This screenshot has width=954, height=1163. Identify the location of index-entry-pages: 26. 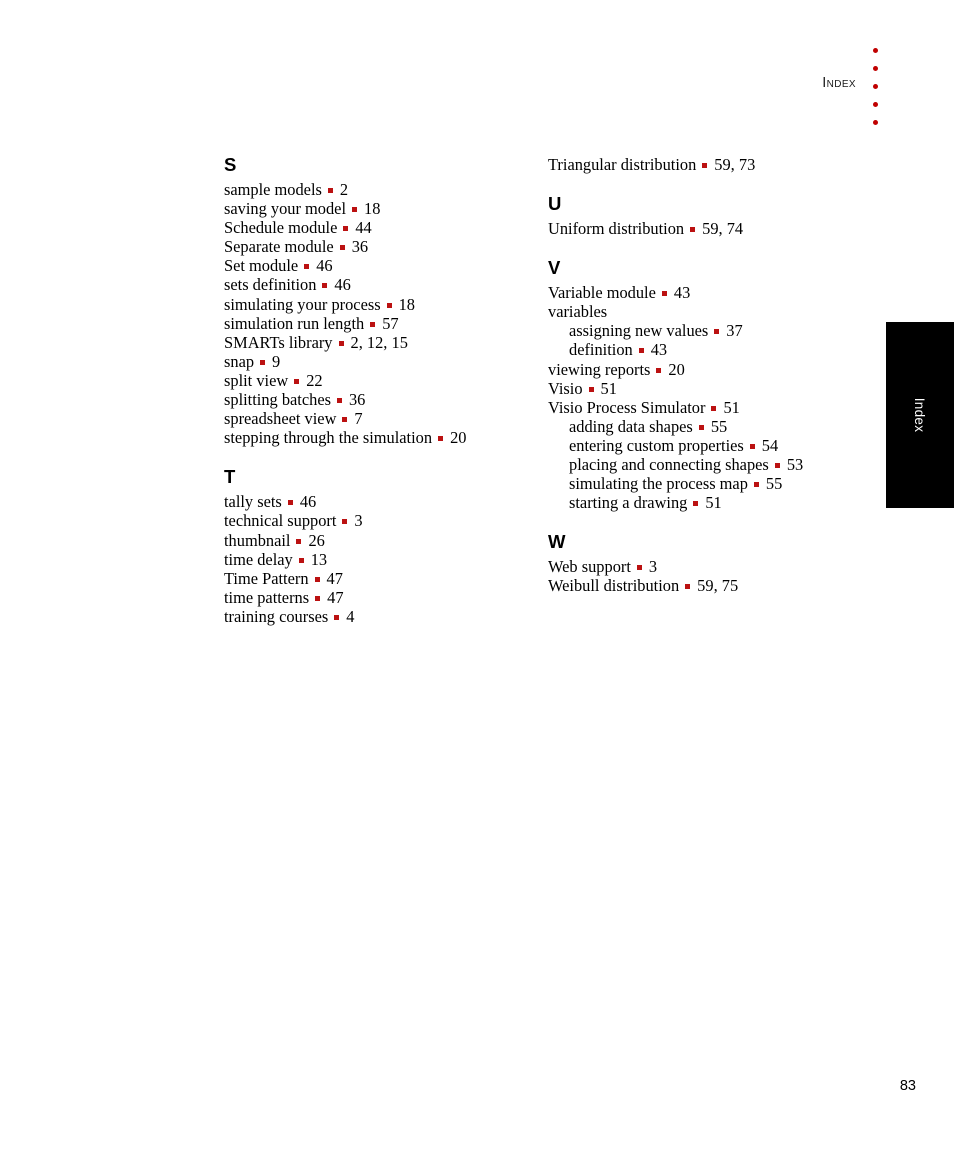
(316, 540).